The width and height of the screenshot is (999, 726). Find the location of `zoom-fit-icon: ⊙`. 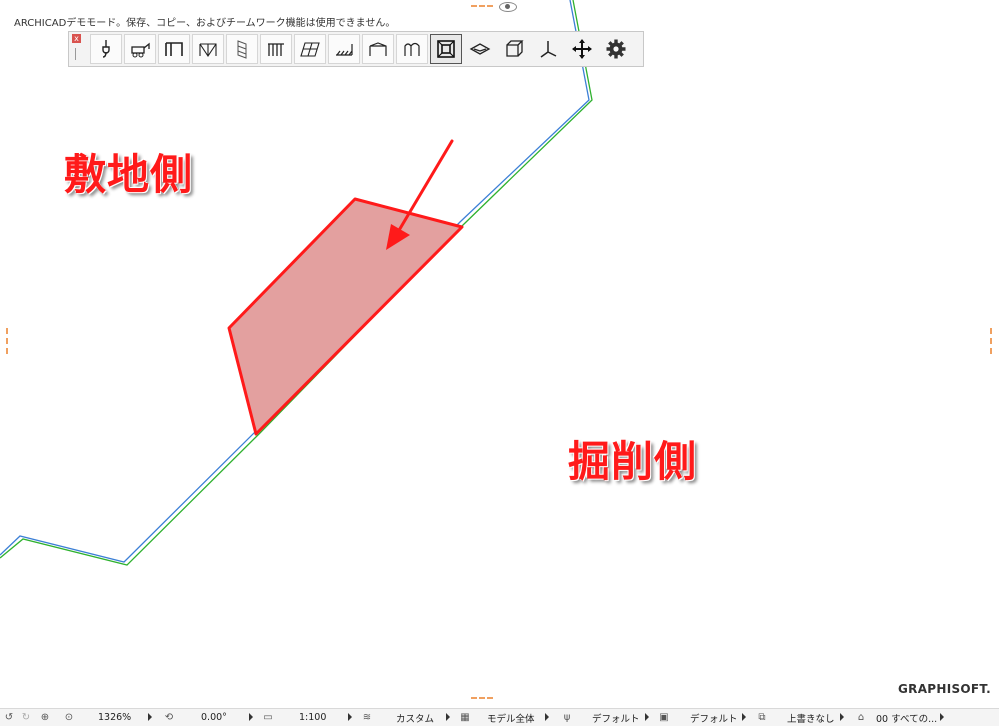

zoom-fit-icon: ⊙ is located at coordinates (69, 717).